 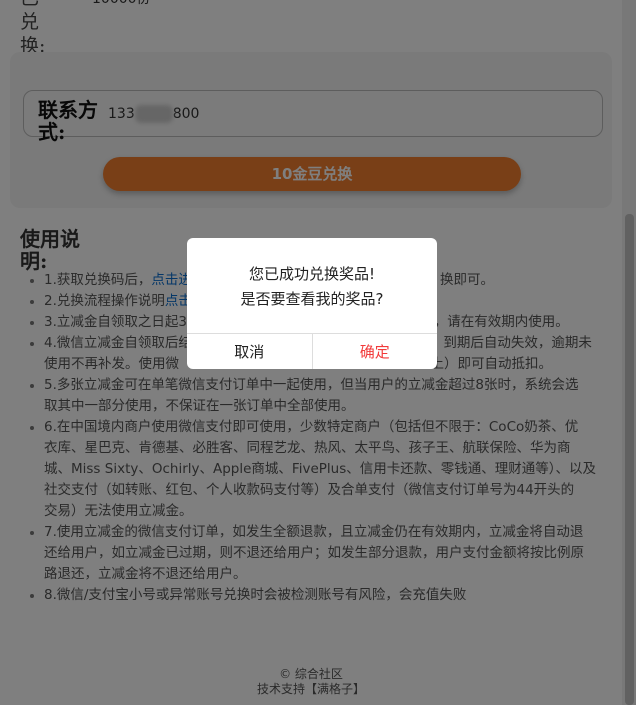 I want to click on confirm-button: 确定, so click(x=375, y=351).